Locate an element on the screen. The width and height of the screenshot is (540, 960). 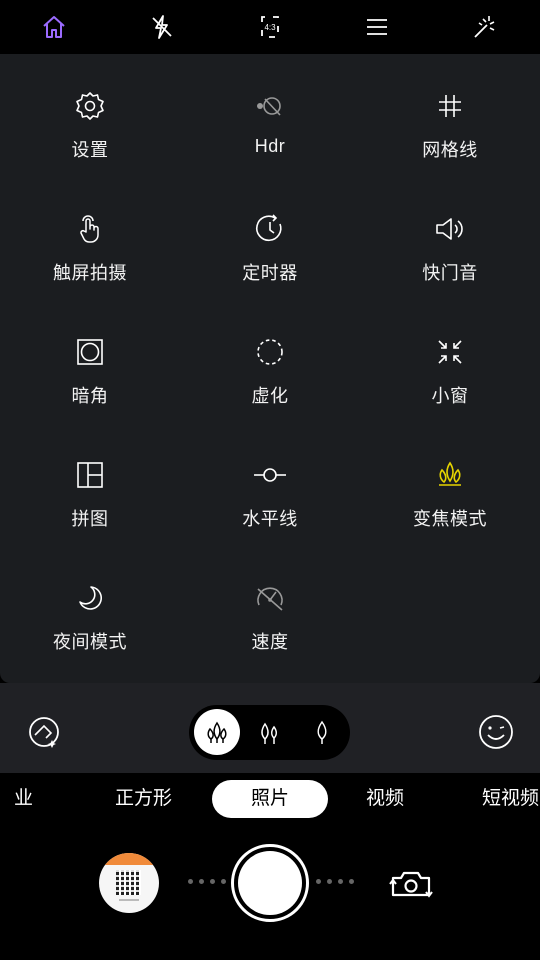
setting-collage: 拼图 is located at coordinates (90, 484).